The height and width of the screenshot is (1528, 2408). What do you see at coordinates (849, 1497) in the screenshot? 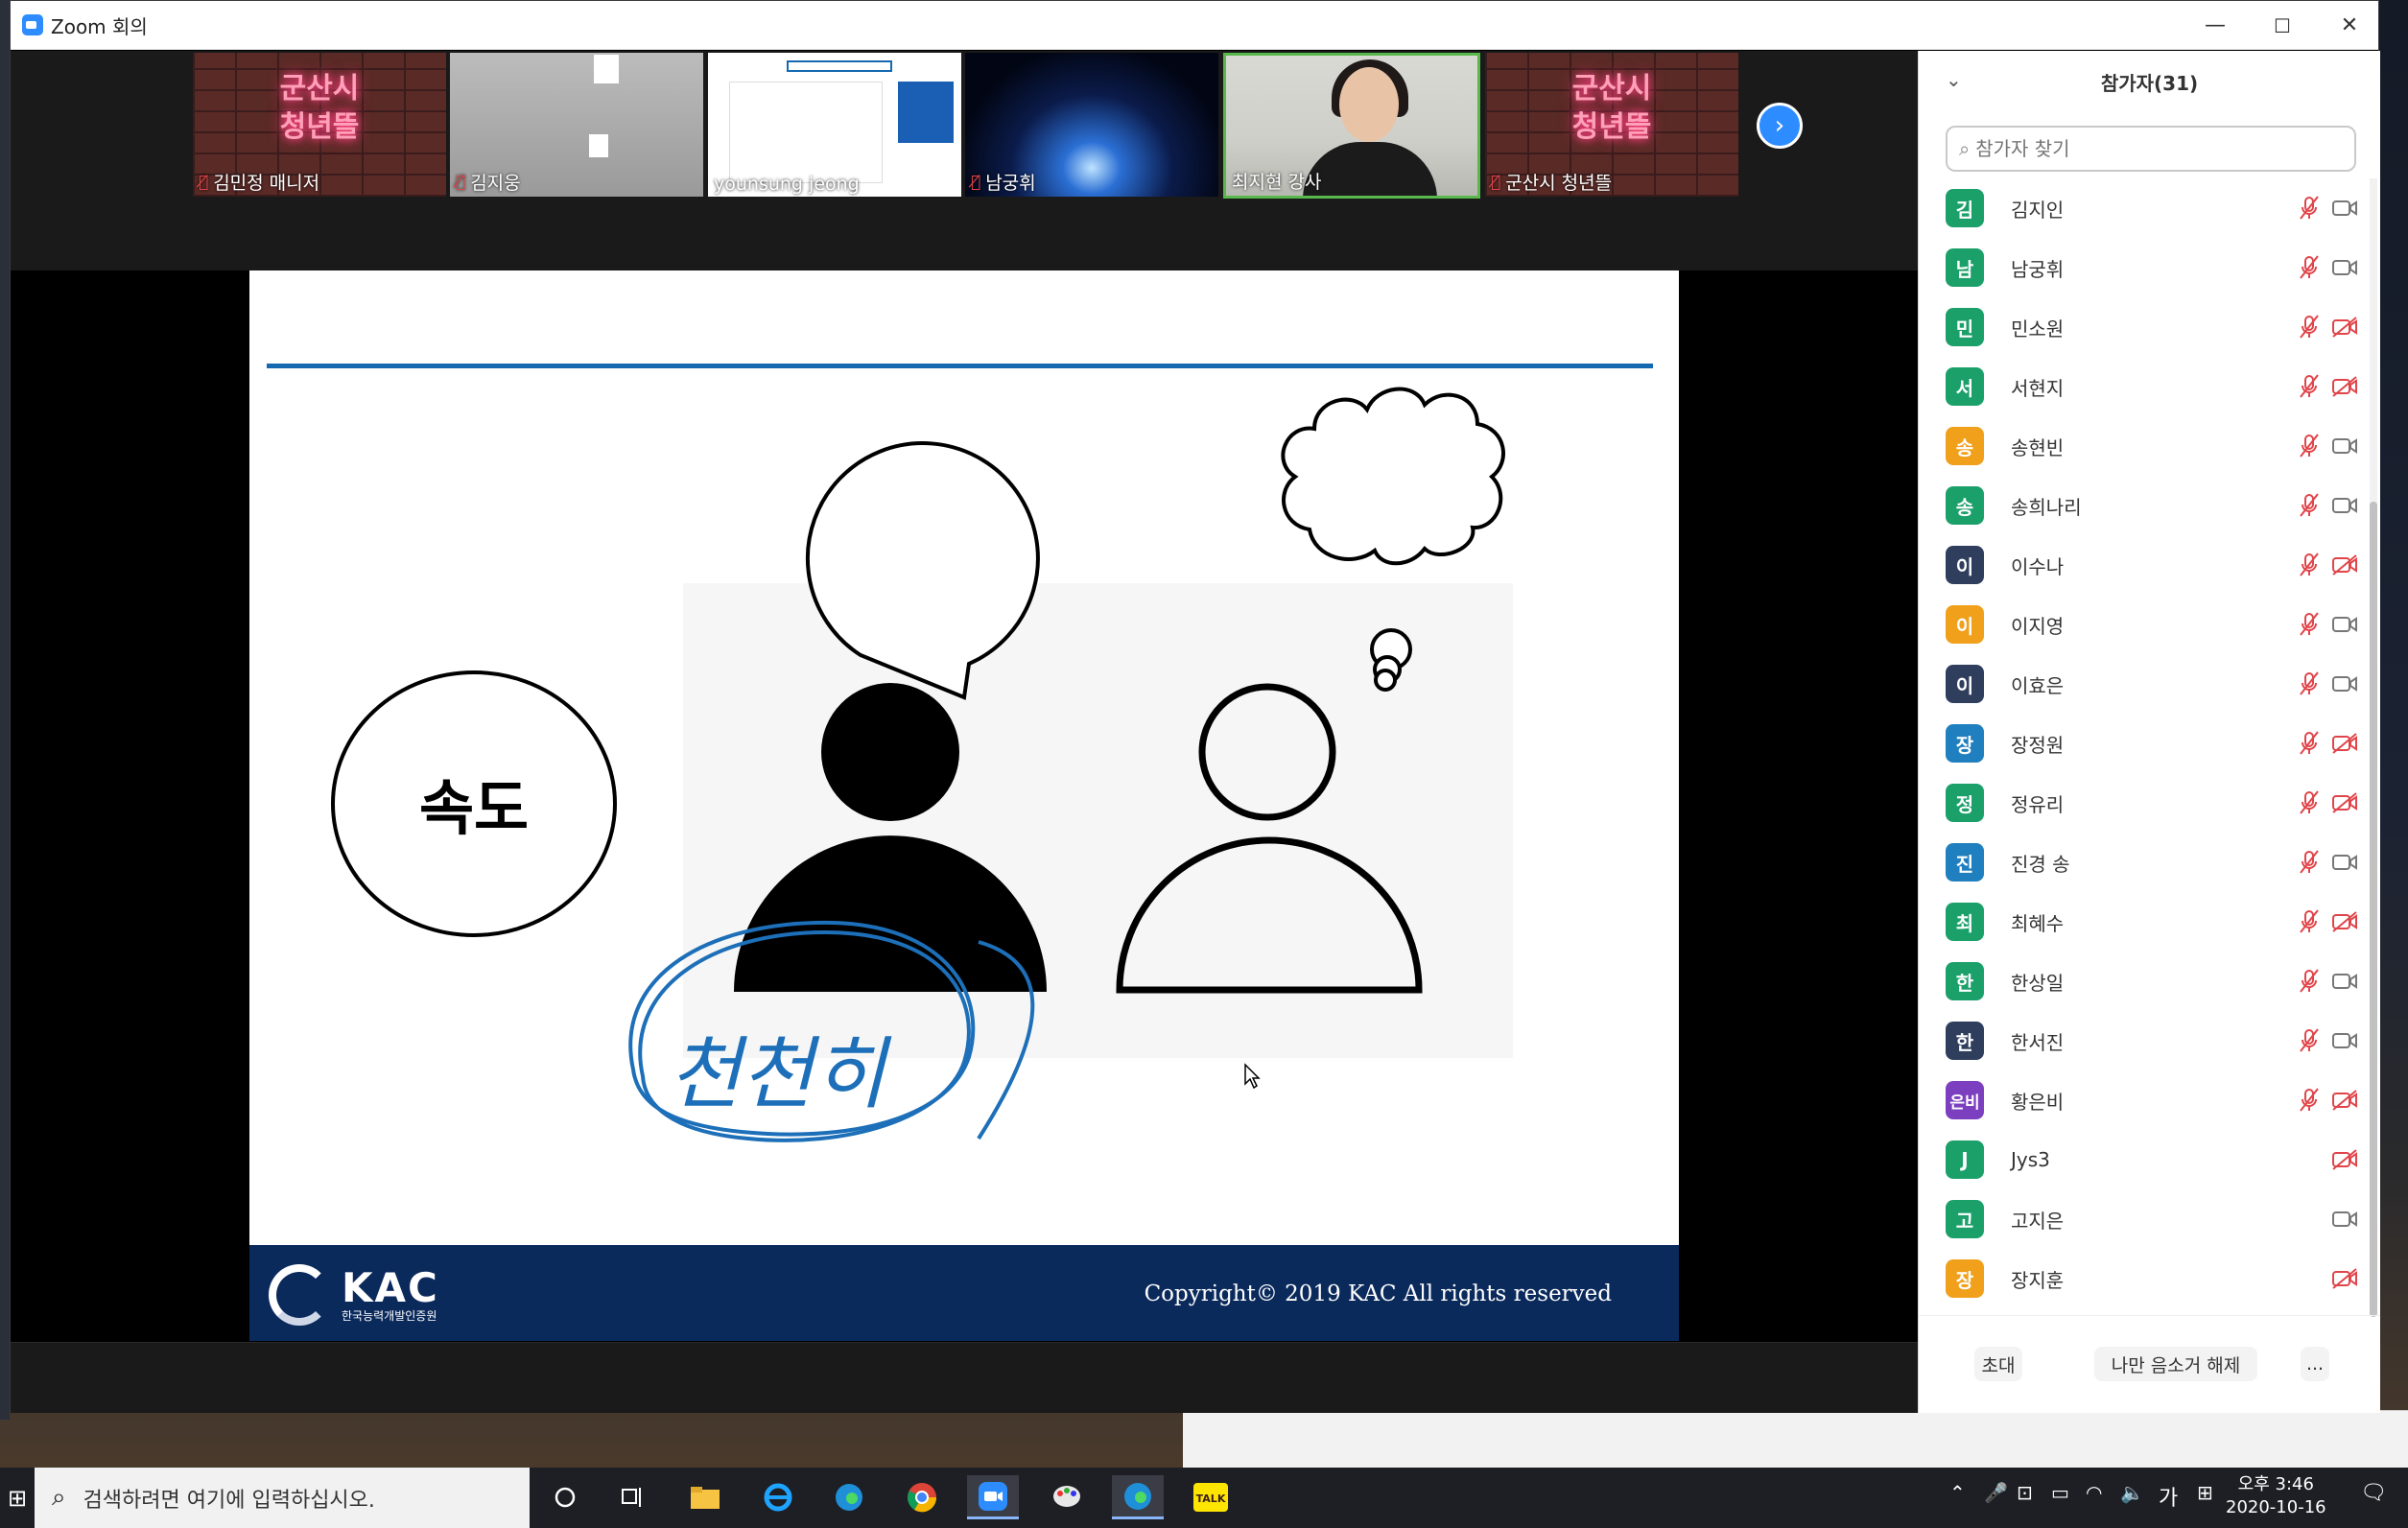
I see `edge-icon` at bounding box center [849, 1497].